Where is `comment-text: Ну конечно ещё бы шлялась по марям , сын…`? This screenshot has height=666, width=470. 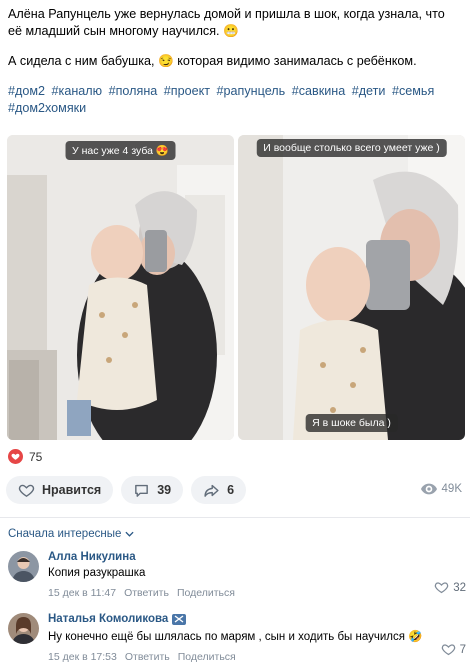
comment-text: Ну конечно ещё бы шлялась по марям , сын… is located at coordinates (235, 637).